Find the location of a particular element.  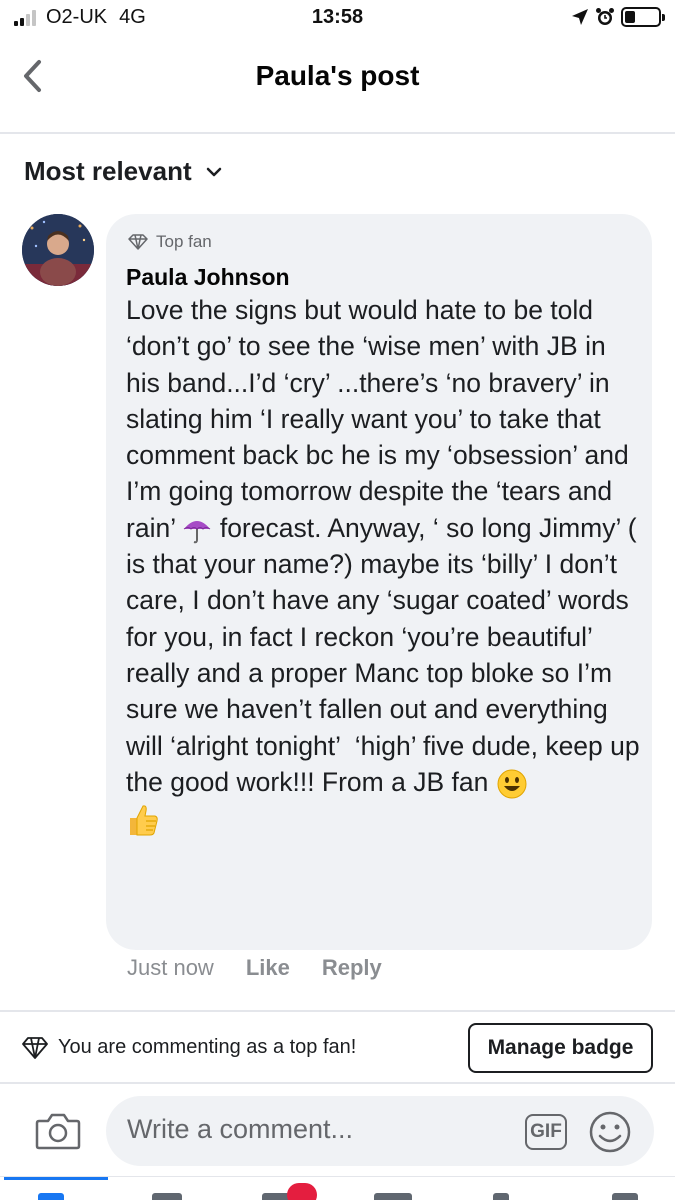

avatar-photo is located at coordinates (58, 250).